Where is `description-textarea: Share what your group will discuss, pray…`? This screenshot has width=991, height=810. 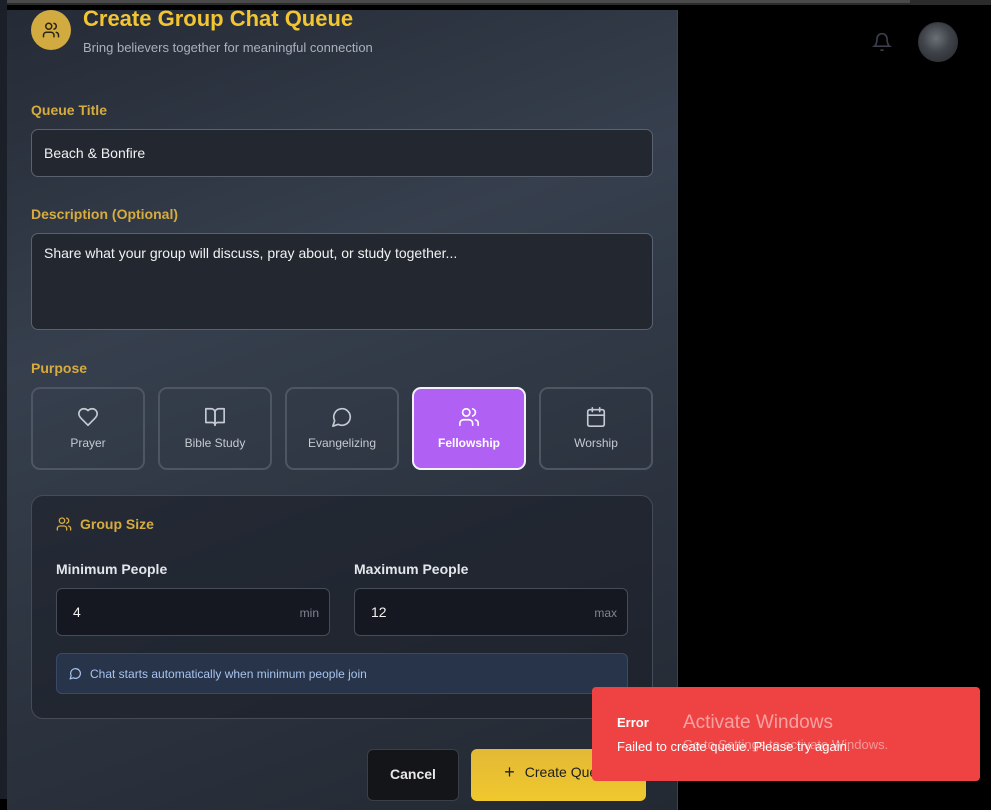 description-textarea: Share what your group will discuss, pray… is located at coordinates (342, 281).